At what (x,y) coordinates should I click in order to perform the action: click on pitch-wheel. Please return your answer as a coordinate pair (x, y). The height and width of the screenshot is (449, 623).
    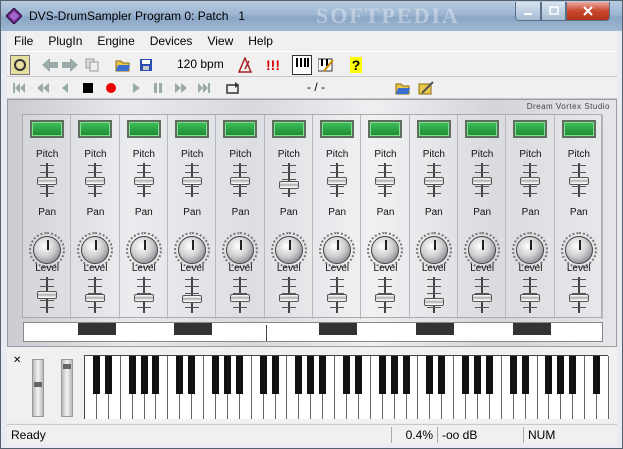
    Looking at the image, I should click on (38, 388).